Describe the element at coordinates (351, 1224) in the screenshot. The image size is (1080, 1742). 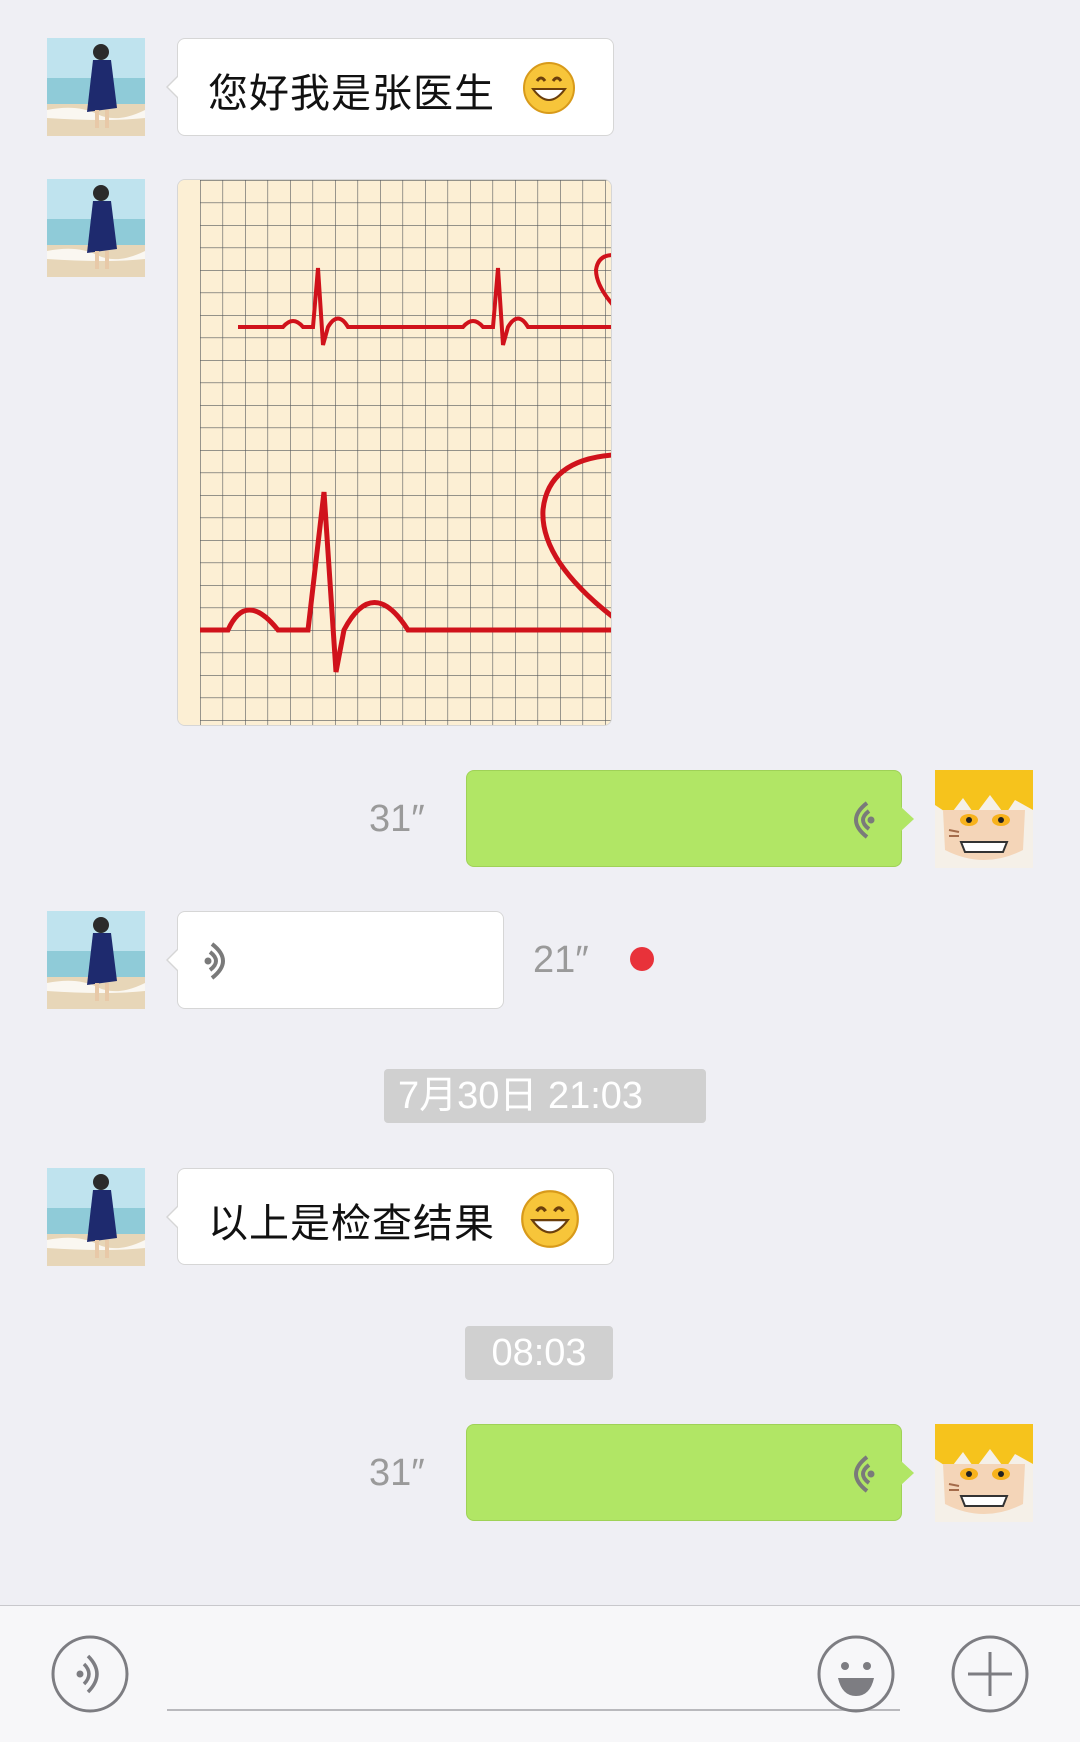
I see `message-text: 以上是检查结果` at that location.